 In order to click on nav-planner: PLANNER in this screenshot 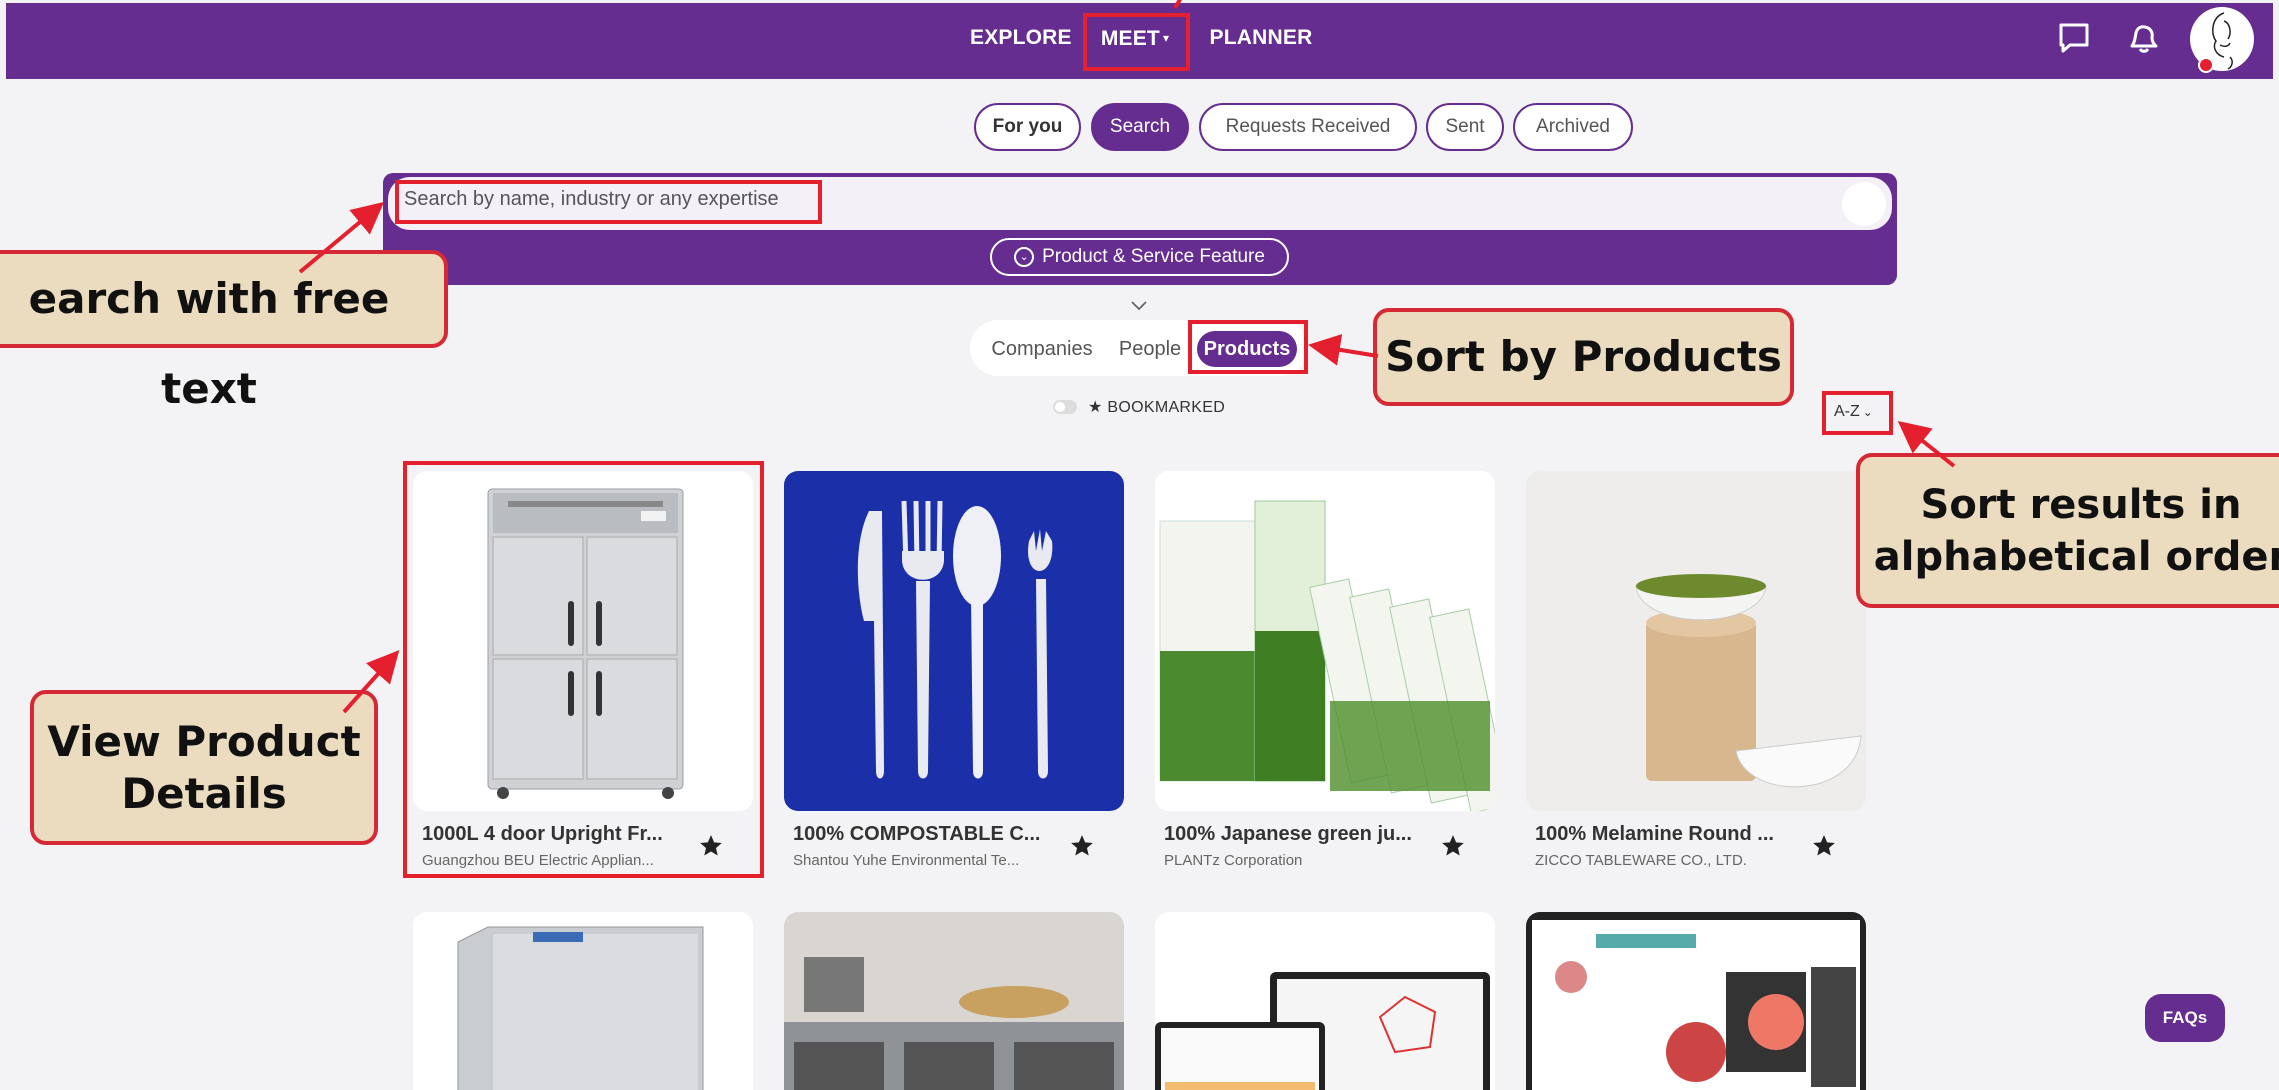, I will do `click(1261, 38)`.